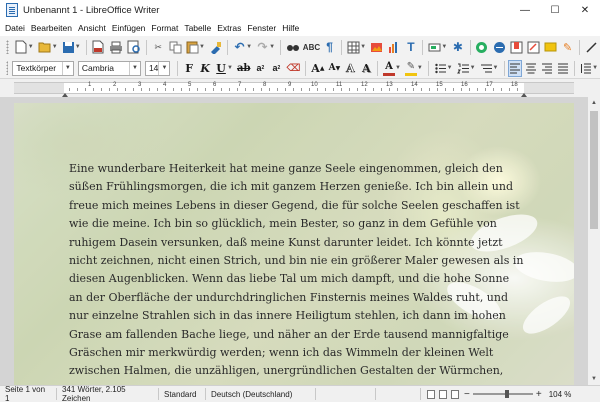  I want to click on grow-font-icon: A ▲, so click(317, 68).